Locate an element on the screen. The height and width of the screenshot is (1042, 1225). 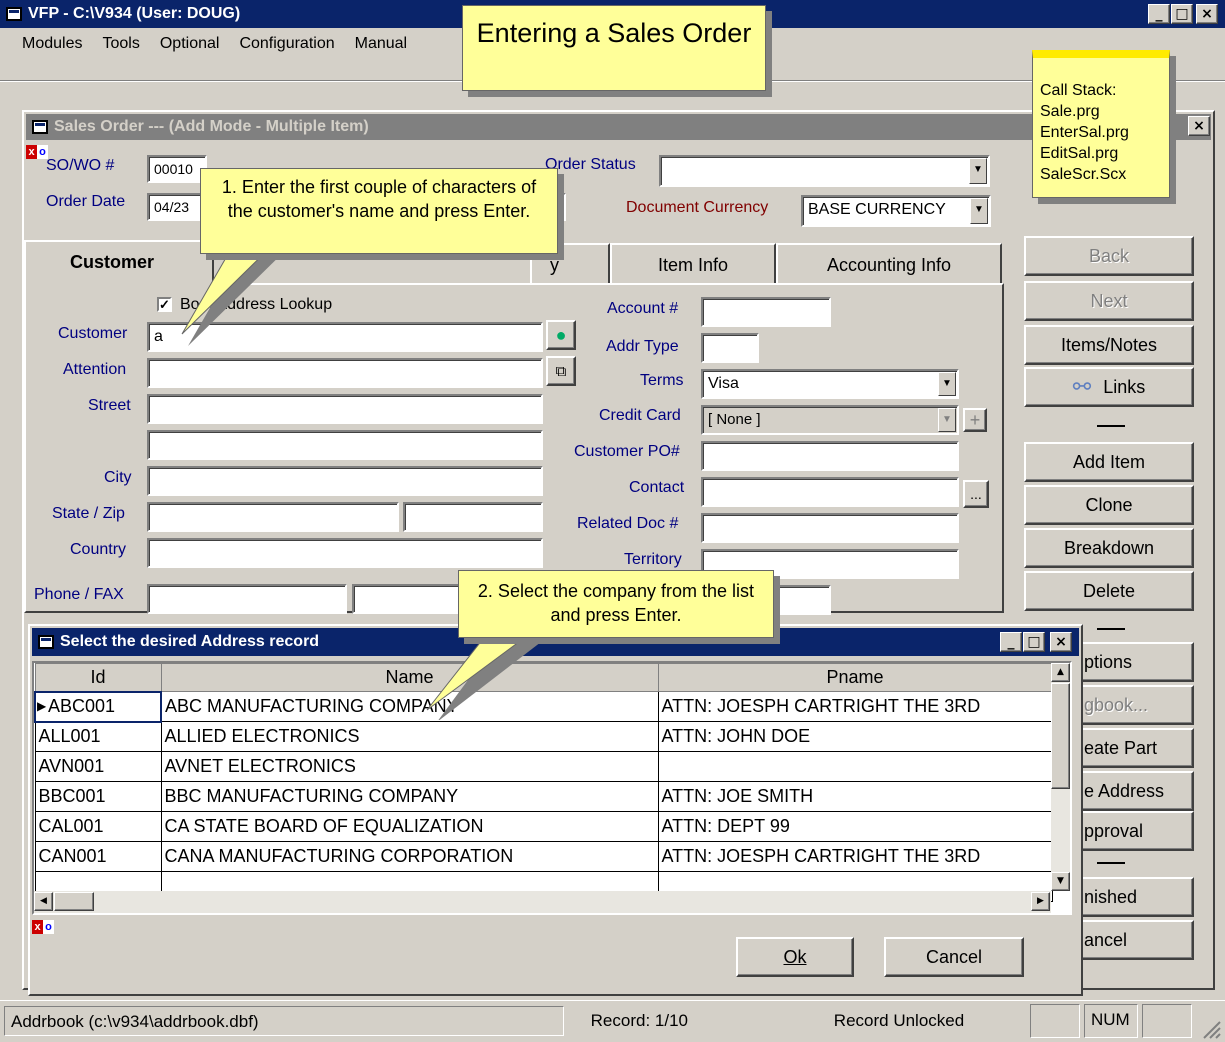
table-cell: BBC001 is located at coordinates (98, 796).